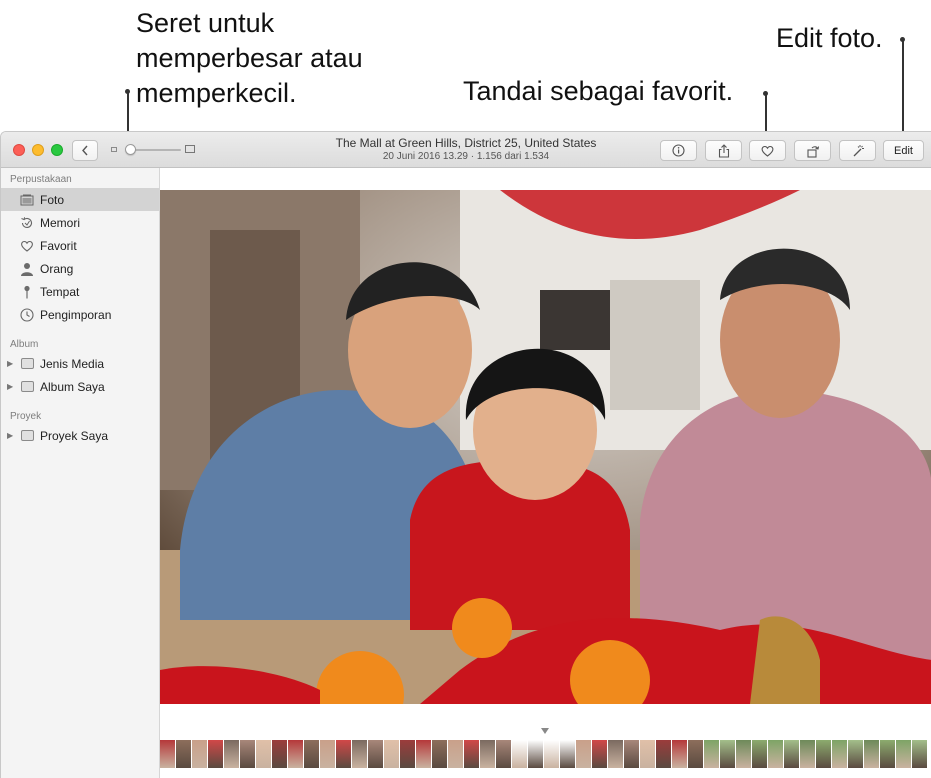 This screenshot has height=778, width=931. What do you see at coordinates (80, 314) in the screenshot?
I see `sidebar-item-pengimporan: Pengimporan` at bounding box center [80, 314].